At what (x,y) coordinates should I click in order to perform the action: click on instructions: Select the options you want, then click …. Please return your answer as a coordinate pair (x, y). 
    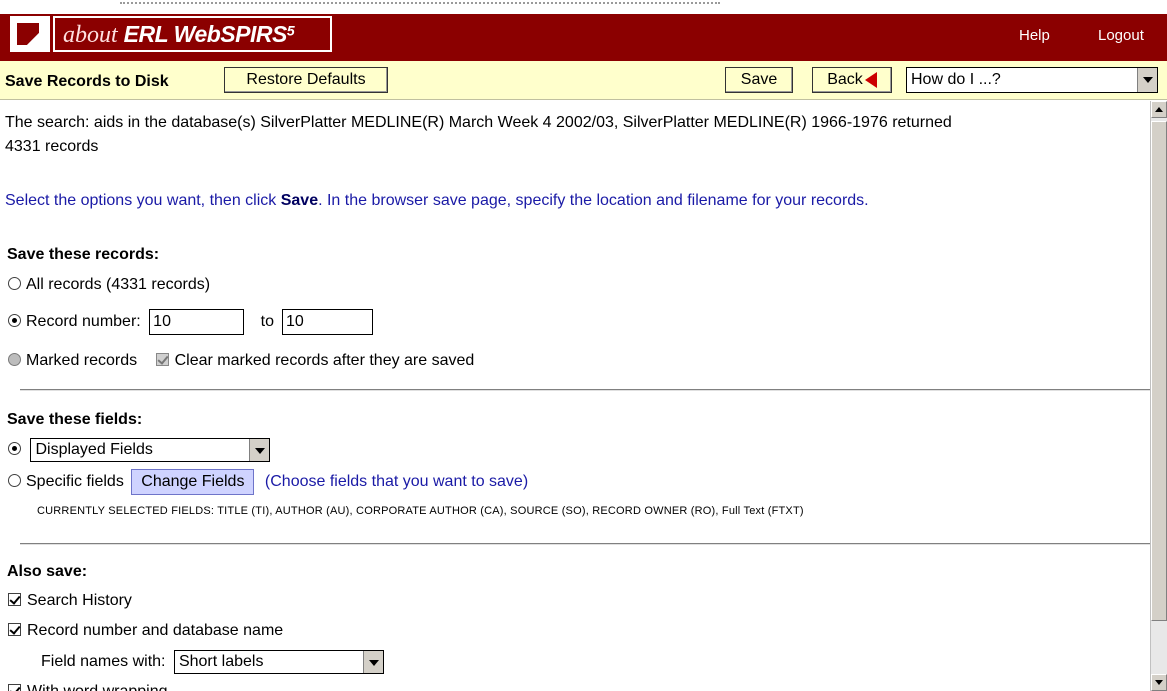
    Looking at the image, I should click on (437, 201).